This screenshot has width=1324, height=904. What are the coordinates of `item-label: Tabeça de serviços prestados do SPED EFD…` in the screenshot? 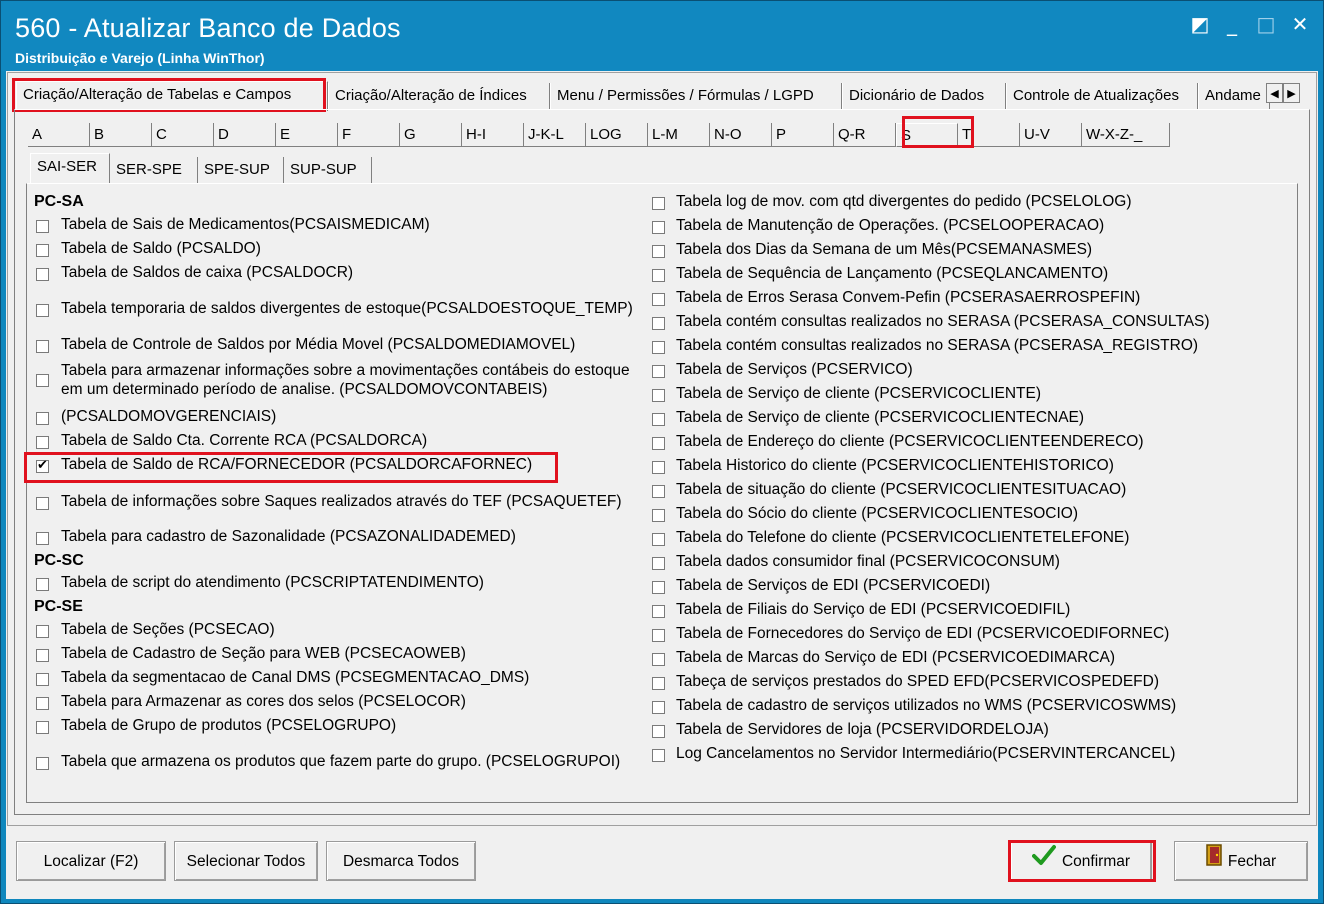 It's located at (917, 681).